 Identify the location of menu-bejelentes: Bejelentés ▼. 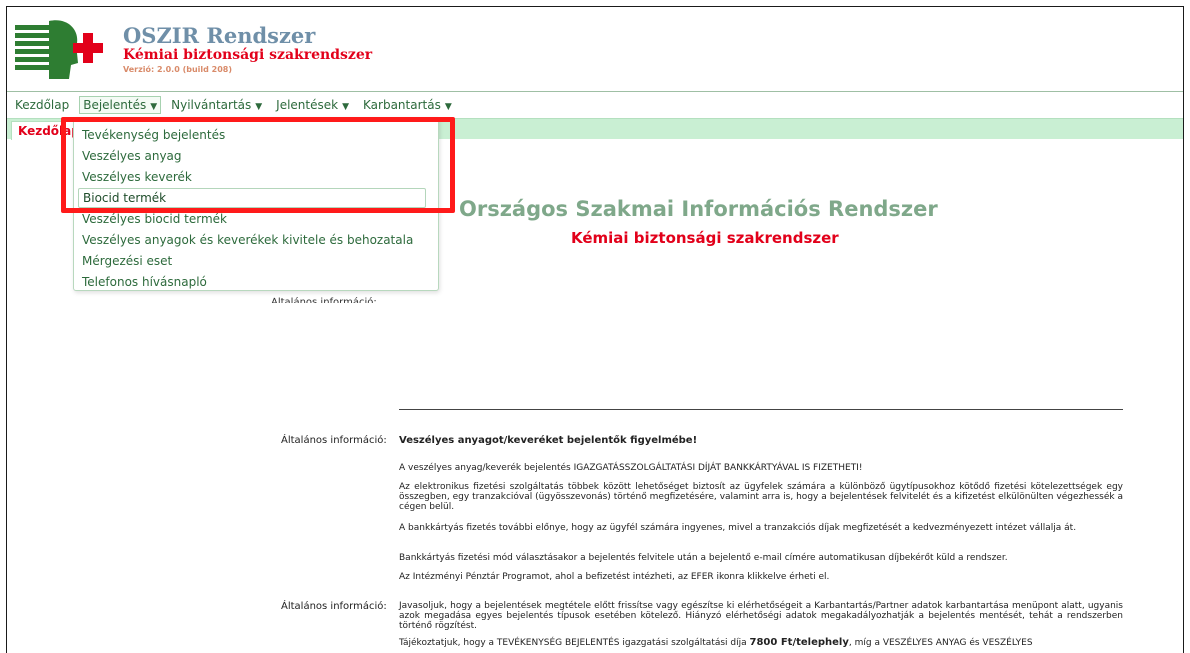
(120, 105).